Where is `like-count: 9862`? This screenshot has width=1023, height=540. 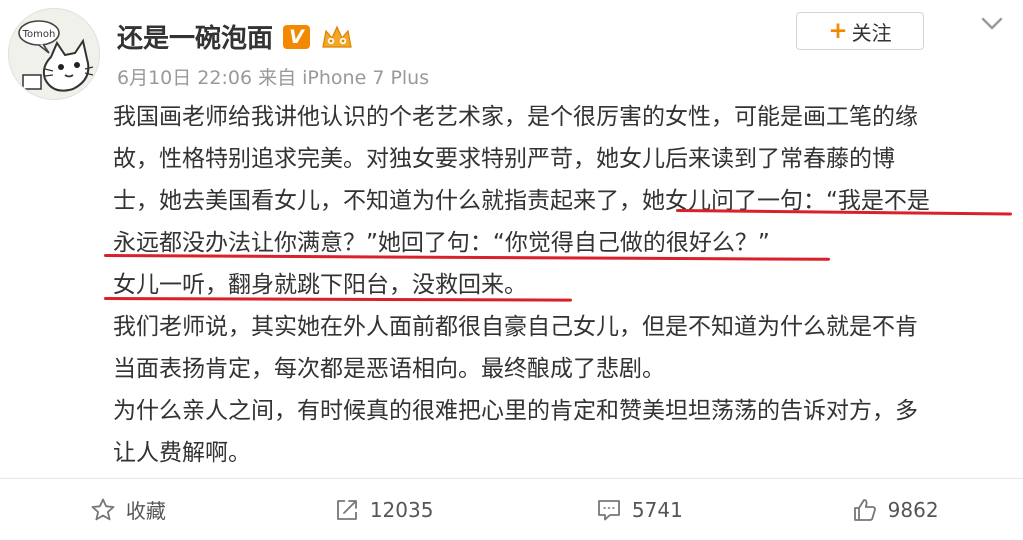
like-count: 9862 is located at coordinates (913, 509).